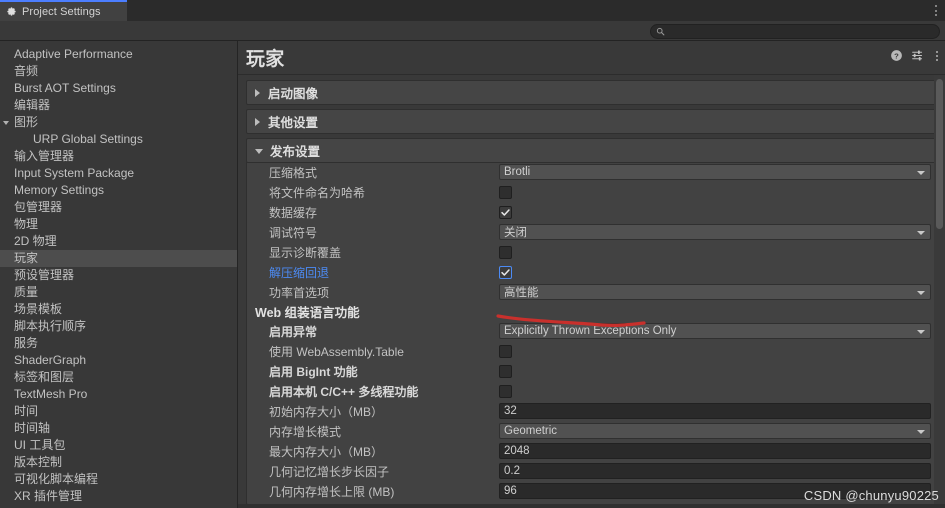 The image size is (945, 508). I want to click on sidebar-item-10: 物理, so click(118, 224).